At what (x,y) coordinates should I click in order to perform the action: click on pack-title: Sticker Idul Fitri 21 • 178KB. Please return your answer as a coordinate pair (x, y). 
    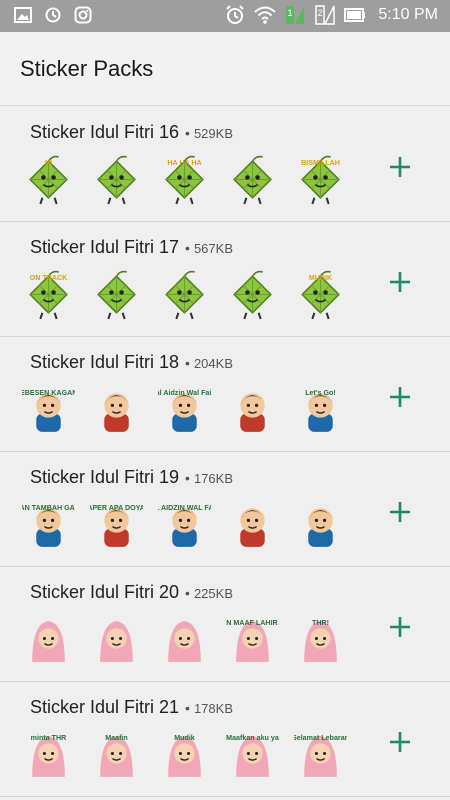
    Looking at the image, I should click on (131, 707).